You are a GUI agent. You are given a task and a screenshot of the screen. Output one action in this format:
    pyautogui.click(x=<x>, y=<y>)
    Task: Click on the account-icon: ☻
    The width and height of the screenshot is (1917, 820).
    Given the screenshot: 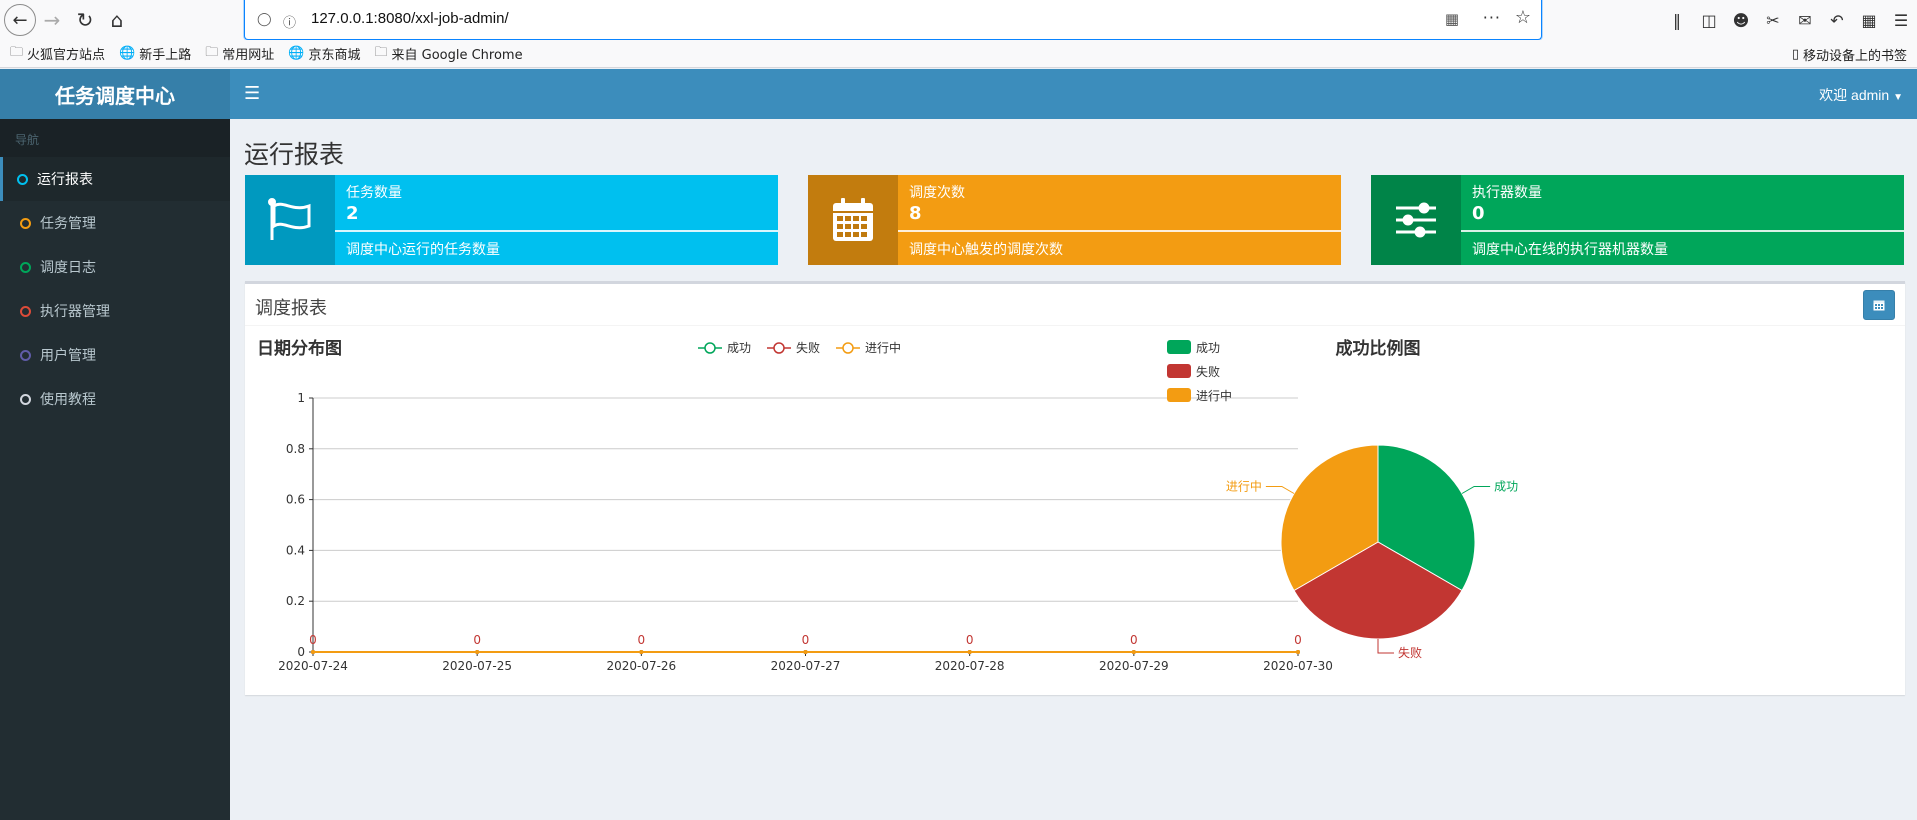 What is the action you would take?
    pyautogui.click(x=1741, y=20)
    